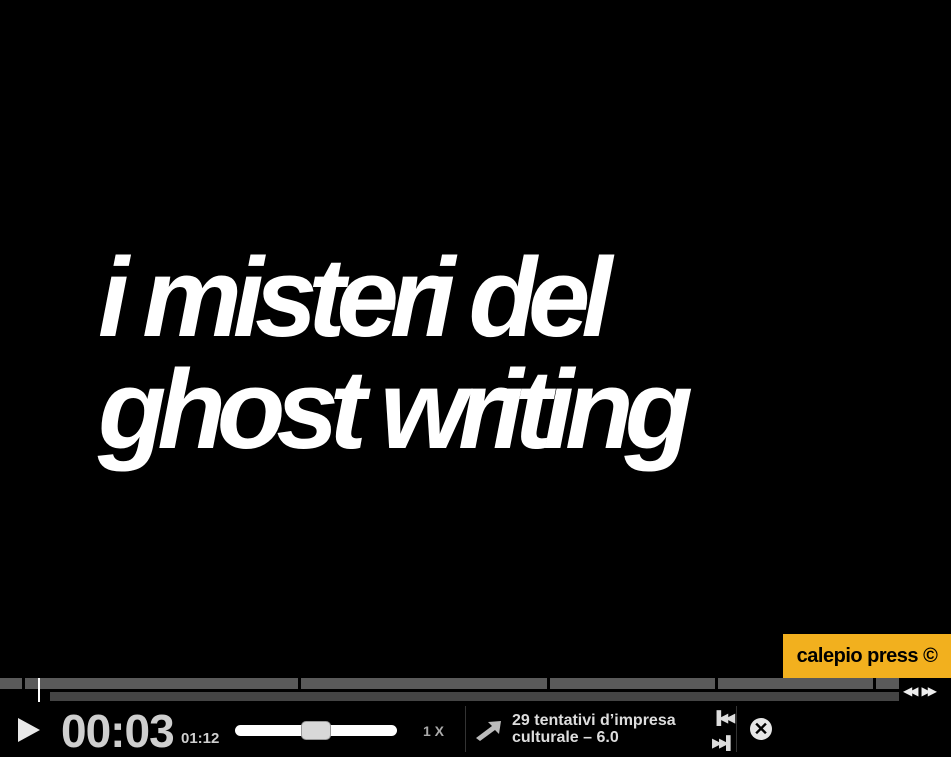  What do you see at coordinates (929, 691) in the screenshot?
I see `chapter-next-icon: ▶▶` at bounding box center [929, 691].